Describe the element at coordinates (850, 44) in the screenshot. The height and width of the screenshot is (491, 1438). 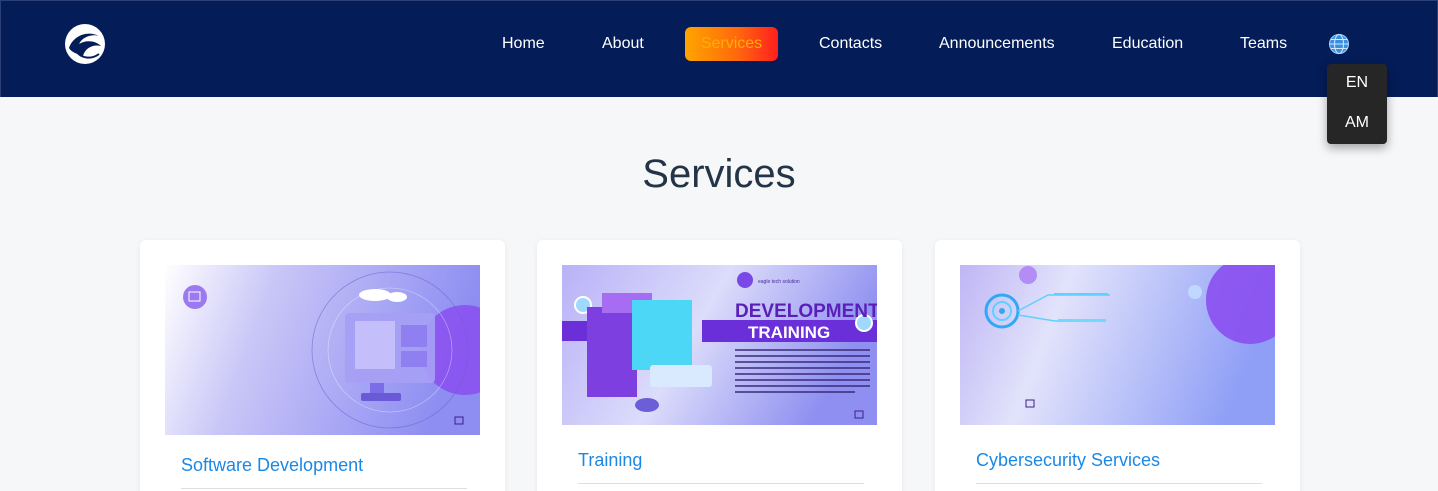
I see `nav-contacts: Contacts` at that location.